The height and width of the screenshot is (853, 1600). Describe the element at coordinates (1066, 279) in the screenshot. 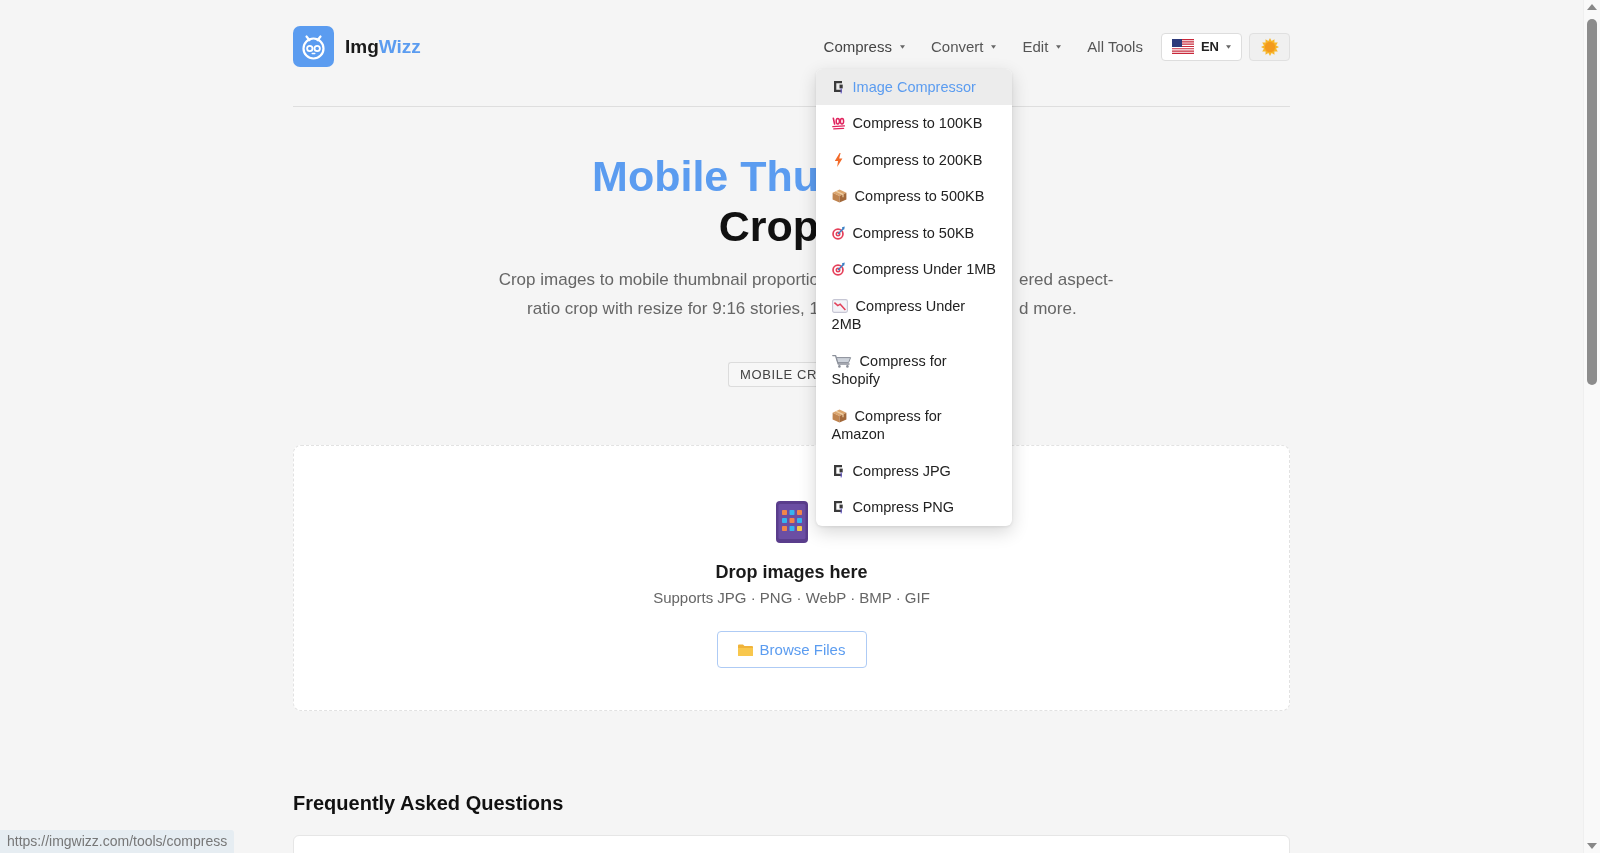

I see `hero-description: ered aspect-` at that location.